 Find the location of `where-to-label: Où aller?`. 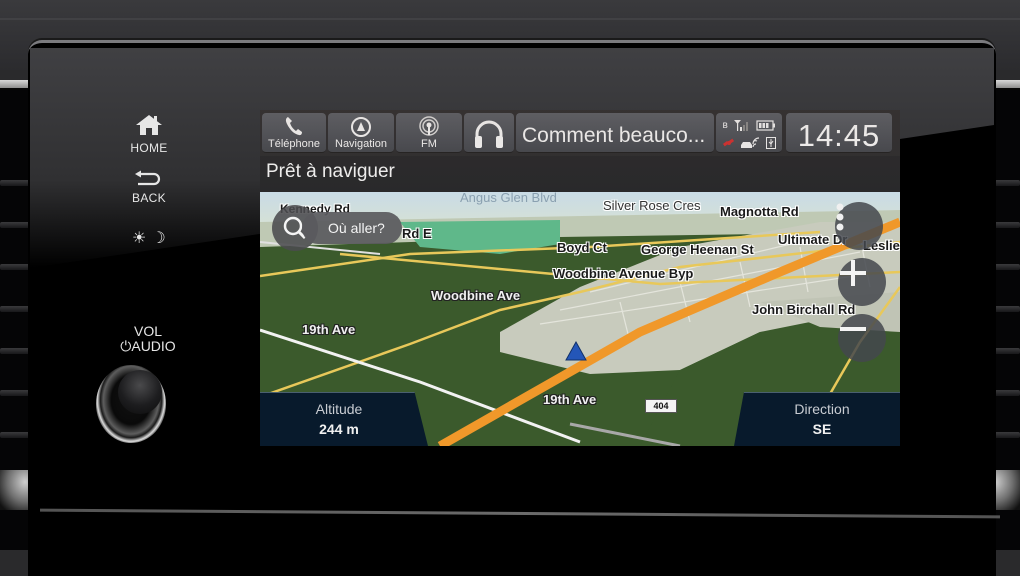

where-to-label: Où aller? is located at coordinates (352, 228).